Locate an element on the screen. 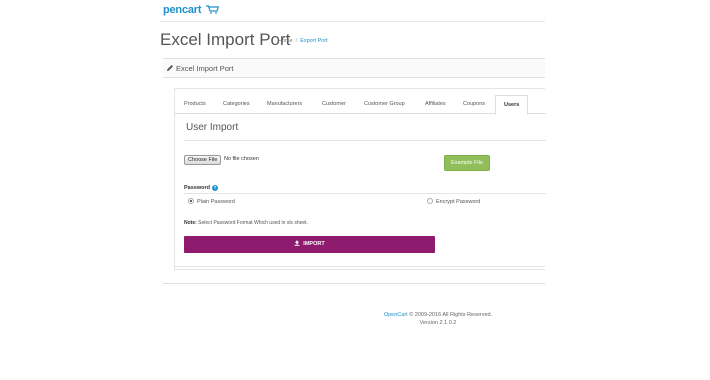 The image size is (710, 380). section-title: User Import is located at coordinates (212, 127).